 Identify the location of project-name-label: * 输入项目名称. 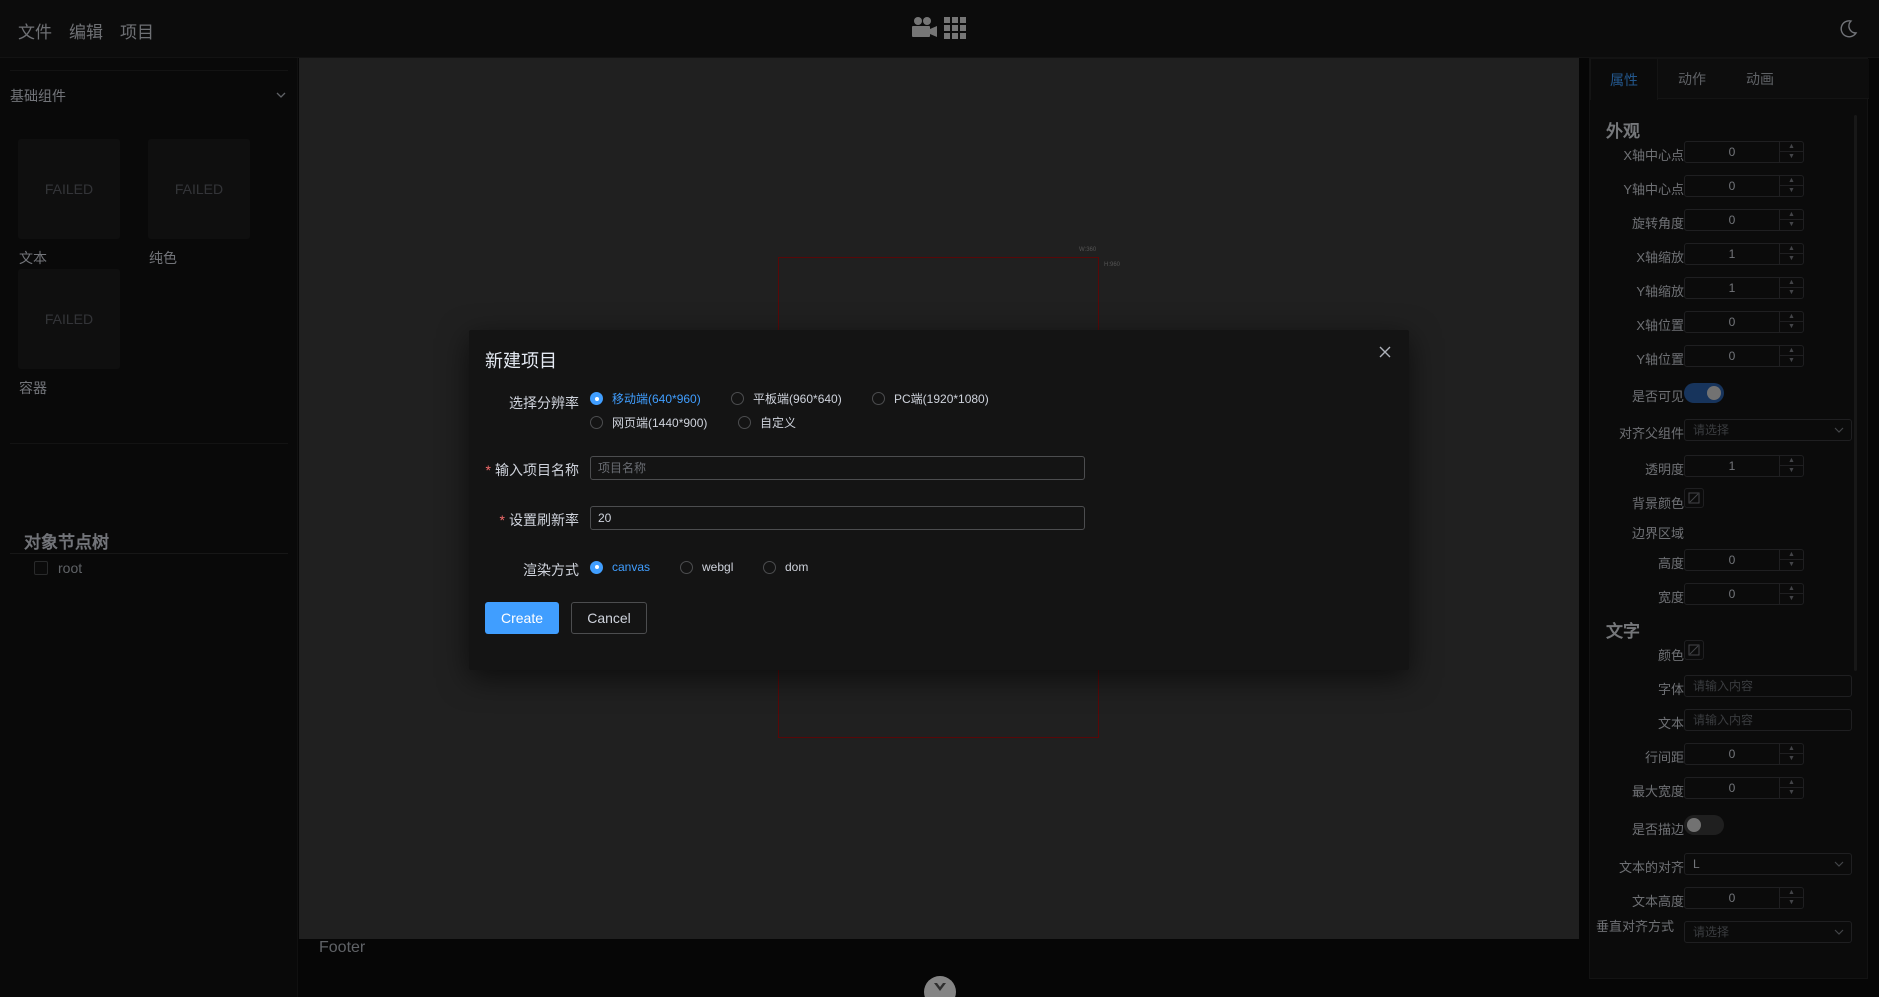
(524, 470).